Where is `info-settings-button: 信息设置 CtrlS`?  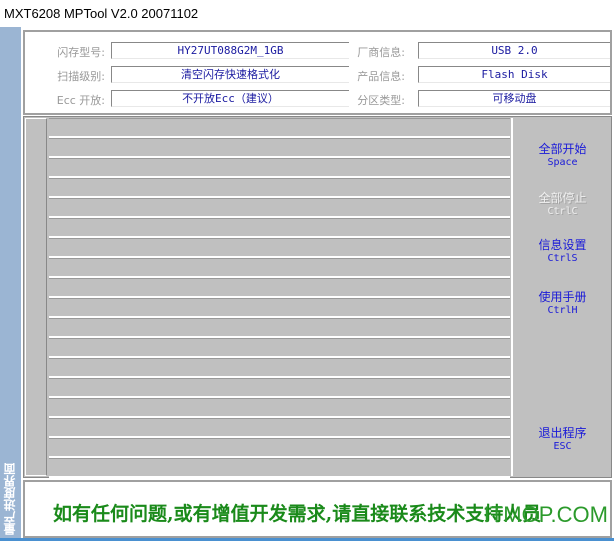 info-settings-button: 信息设置 CtrlS is located at coordinates (562, 250).